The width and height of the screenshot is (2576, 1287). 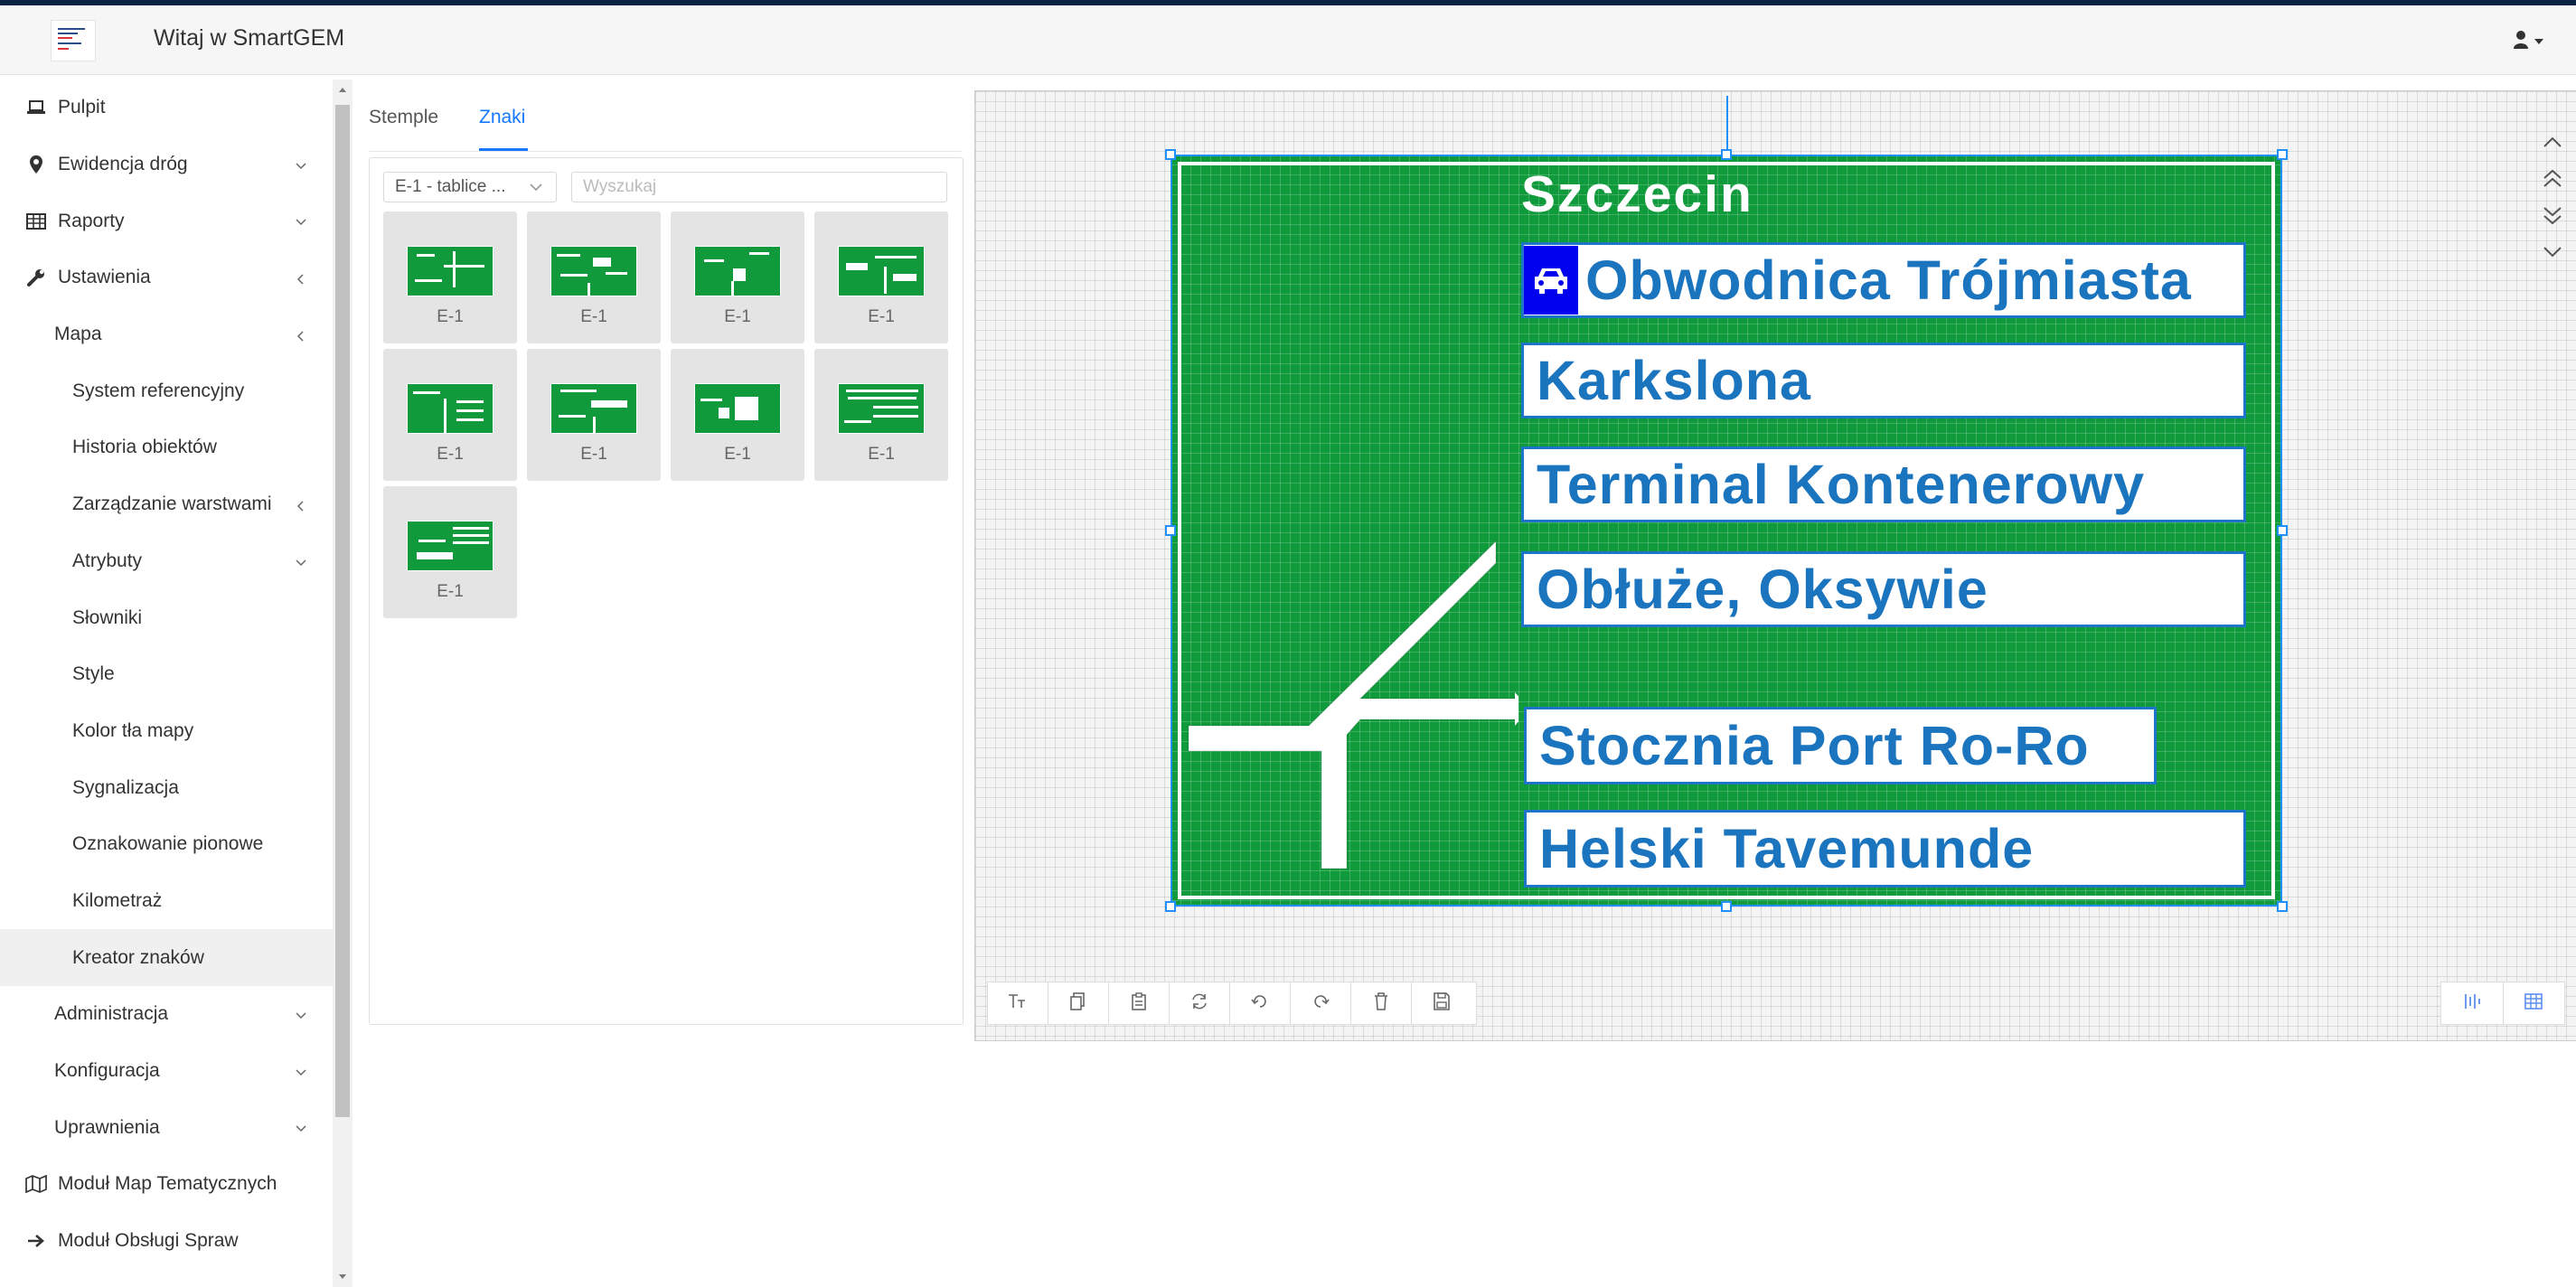 What do you see at coordinates (167, 334) in the screenshot?
I see `sidebar-item-mapa: Mapa` at bounding box center [167, 334].